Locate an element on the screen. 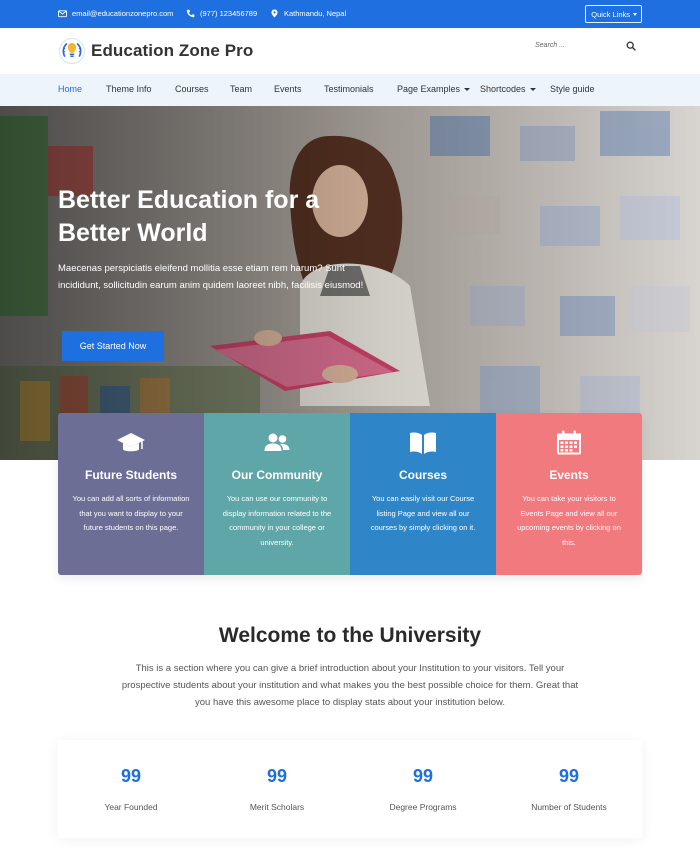  graduation-cap-icon is located at coordinates (131, 442).